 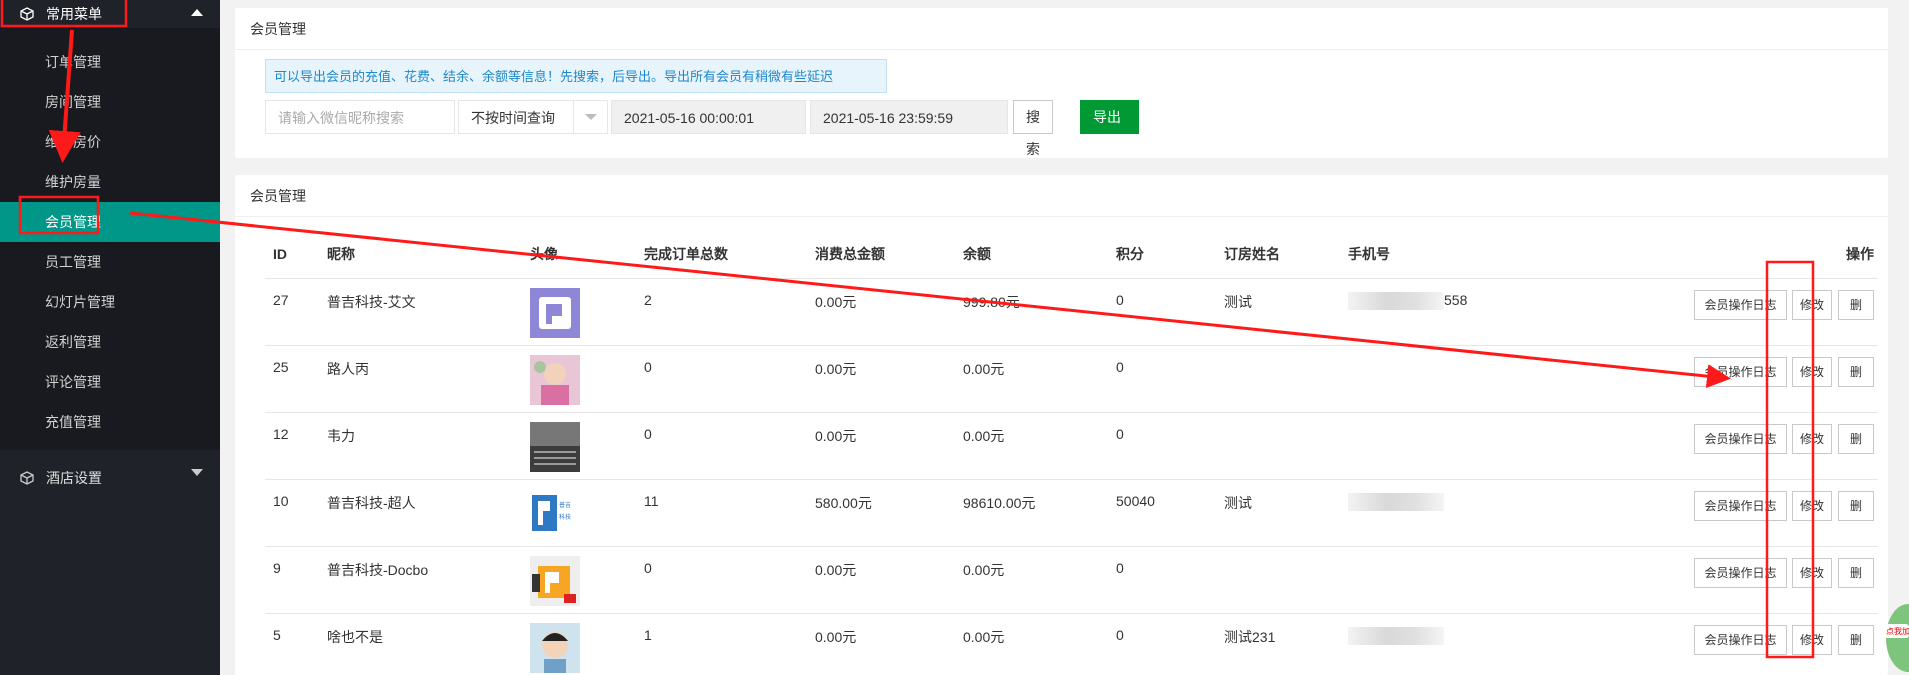 What do you see at coordinates (1071, 643) in the screenshot?
I see `table-row: 5 啥也不是 1 0.00元 0.00元 0 测试231 会员操作日志 修改删` at bounding box center [1071, 643].